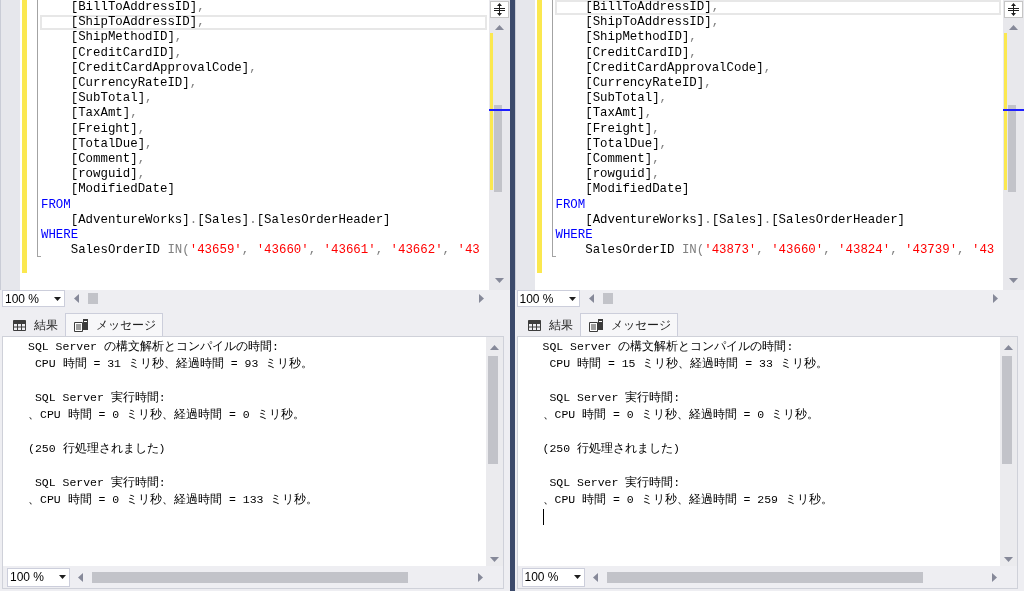 This screenshot has width=1024, height=591. Describe the element at coordinates (688, 363) in the screenshot. I see `message-line: CPU 時間 = 15 ミリ秒、経過時間 = 33 ミリ秒。` at that location.